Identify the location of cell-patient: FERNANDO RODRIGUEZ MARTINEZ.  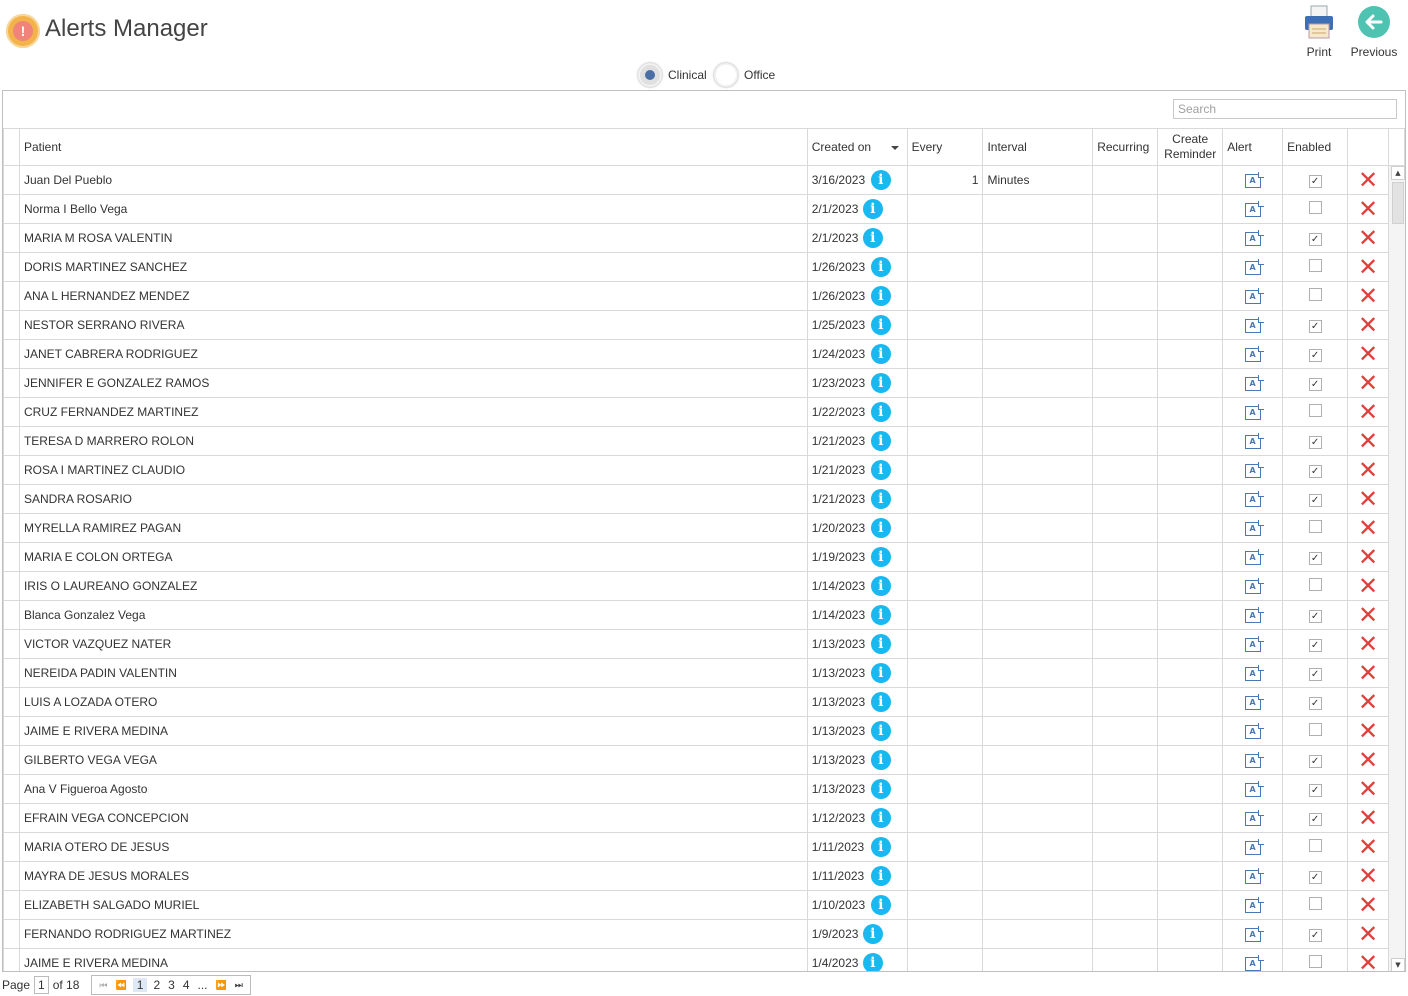
(413, 934).